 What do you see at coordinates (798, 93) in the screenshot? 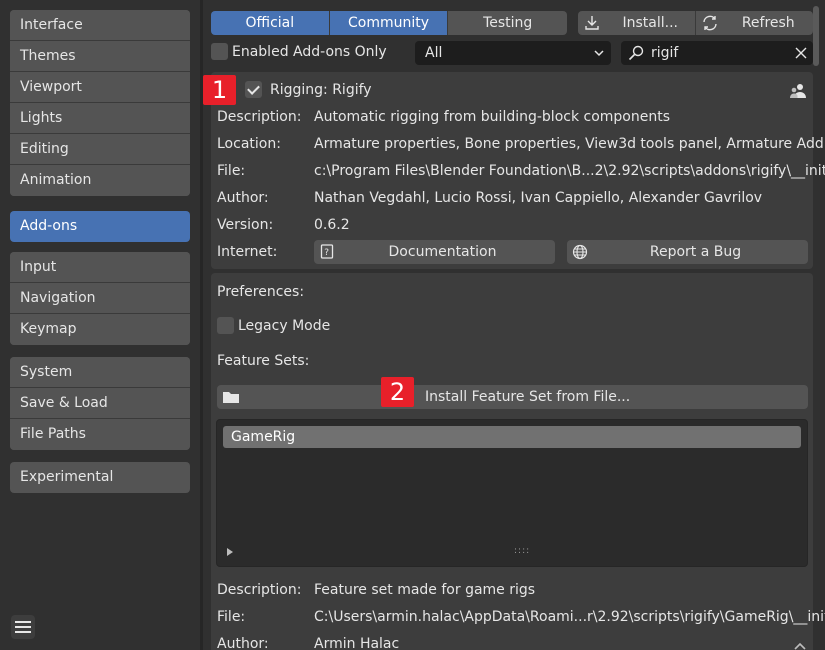
I see `community-user-icon` at bounding box center [798, 93].